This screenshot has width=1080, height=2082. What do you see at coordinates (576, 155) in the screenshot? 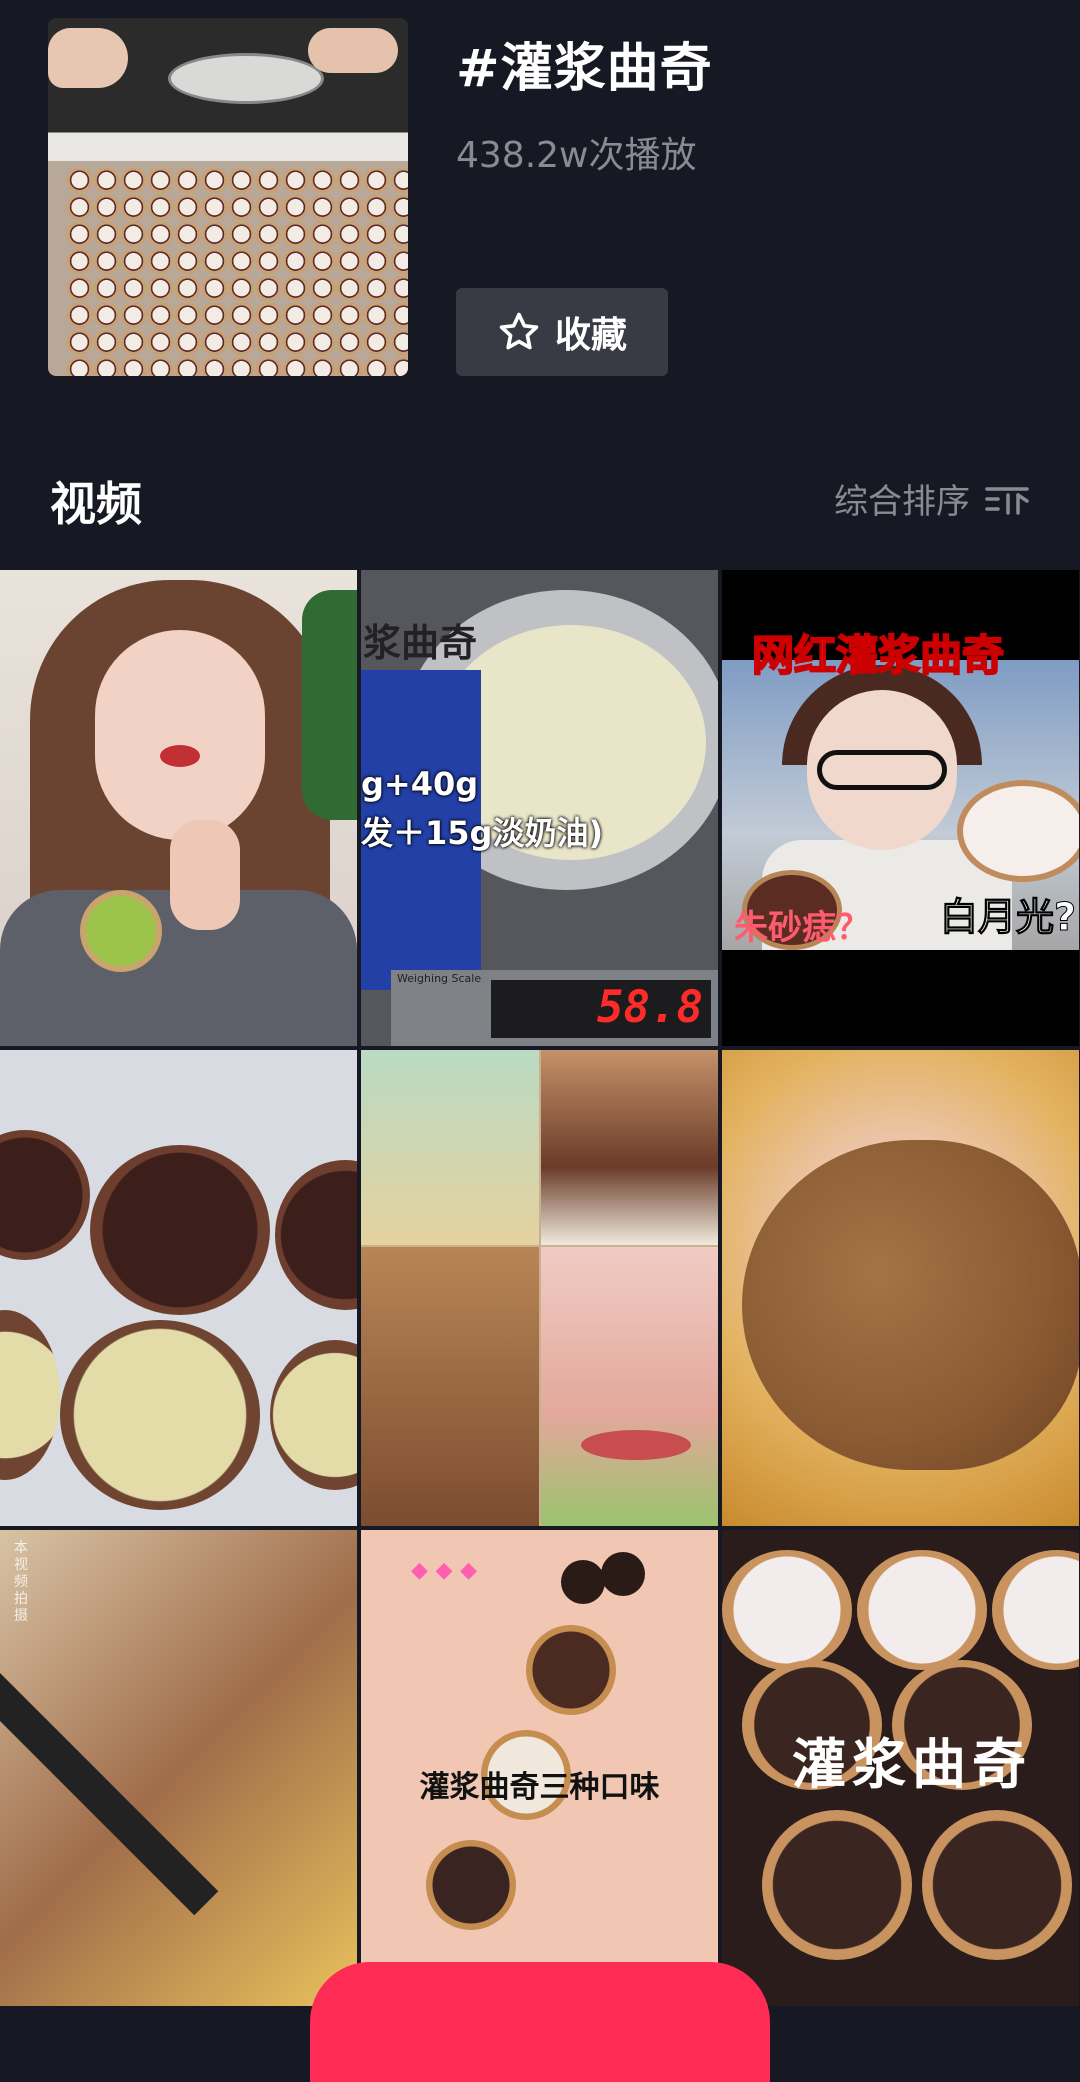
I see `play-count: 438.2w次播放` at bounding box center [576, 155].